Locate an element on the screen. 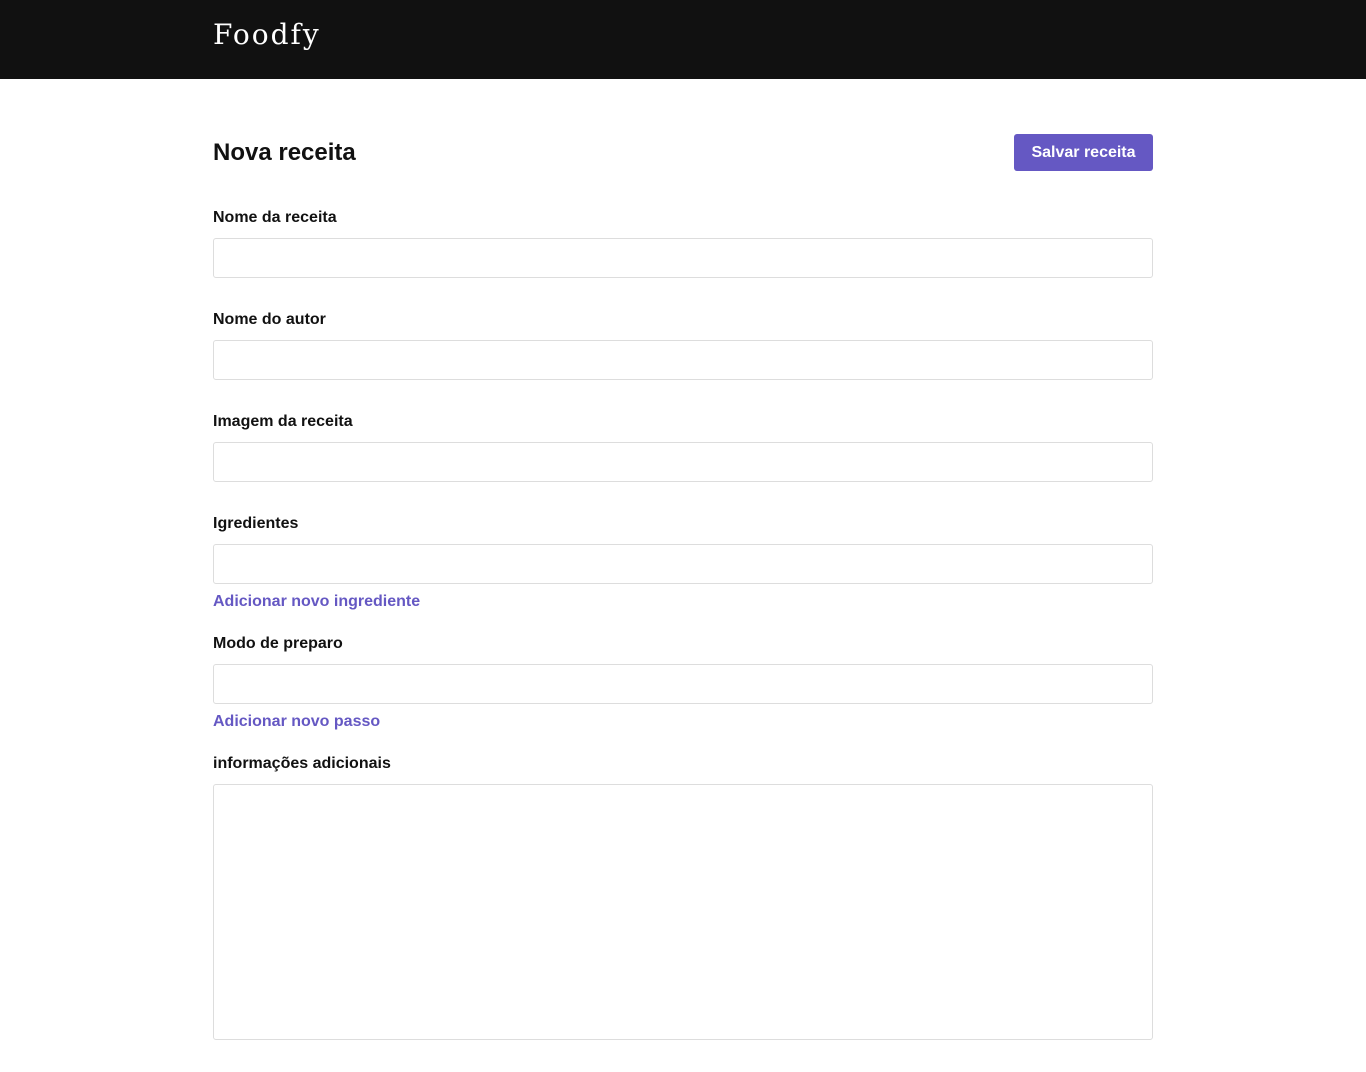  preparation-label: Modo de preparo is located at coordinates (278, 643).